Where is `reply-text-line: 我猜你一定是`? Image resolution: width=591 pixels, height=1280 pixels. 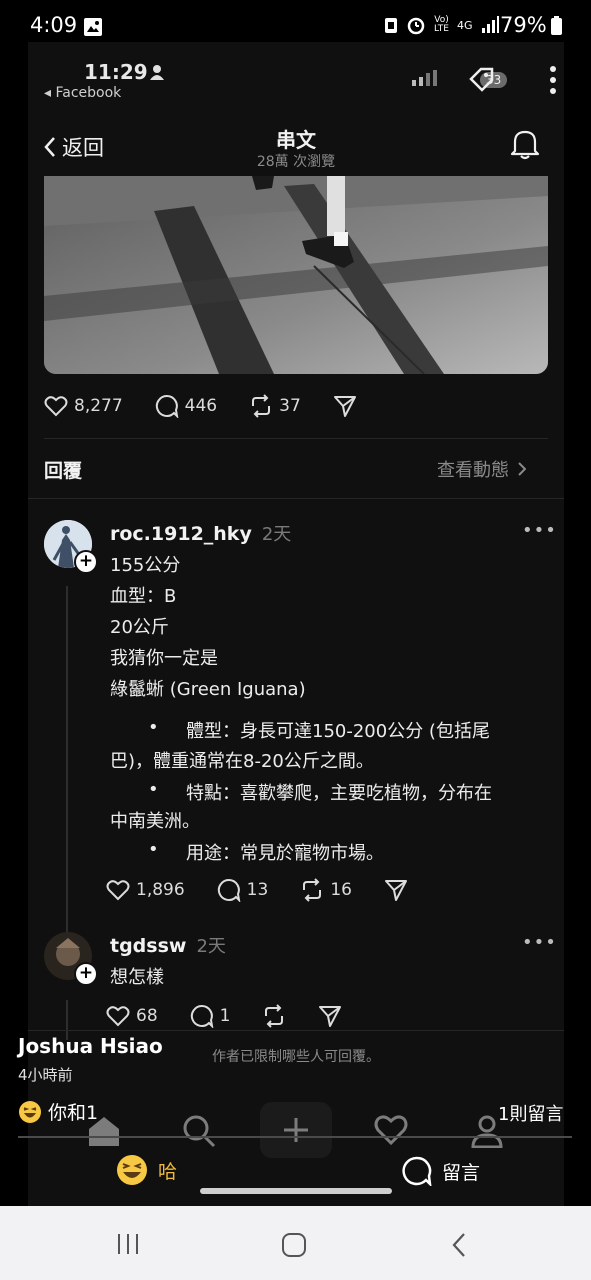
reply-text-line: 我猜你一定是 is located at coordinates (164, 658).